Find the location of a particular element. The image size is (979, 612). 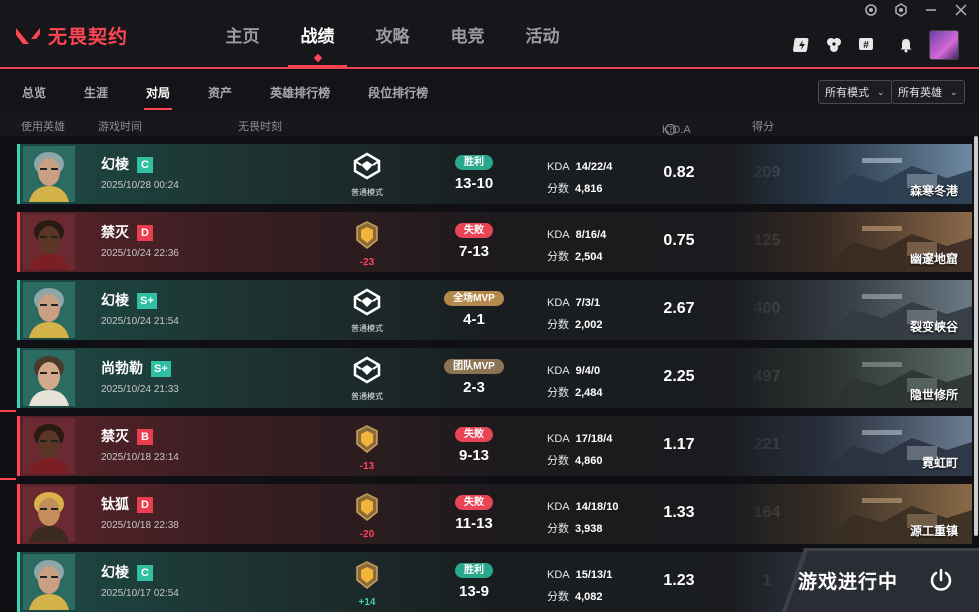

help-icon: ? is located at coordinates (670, 129).